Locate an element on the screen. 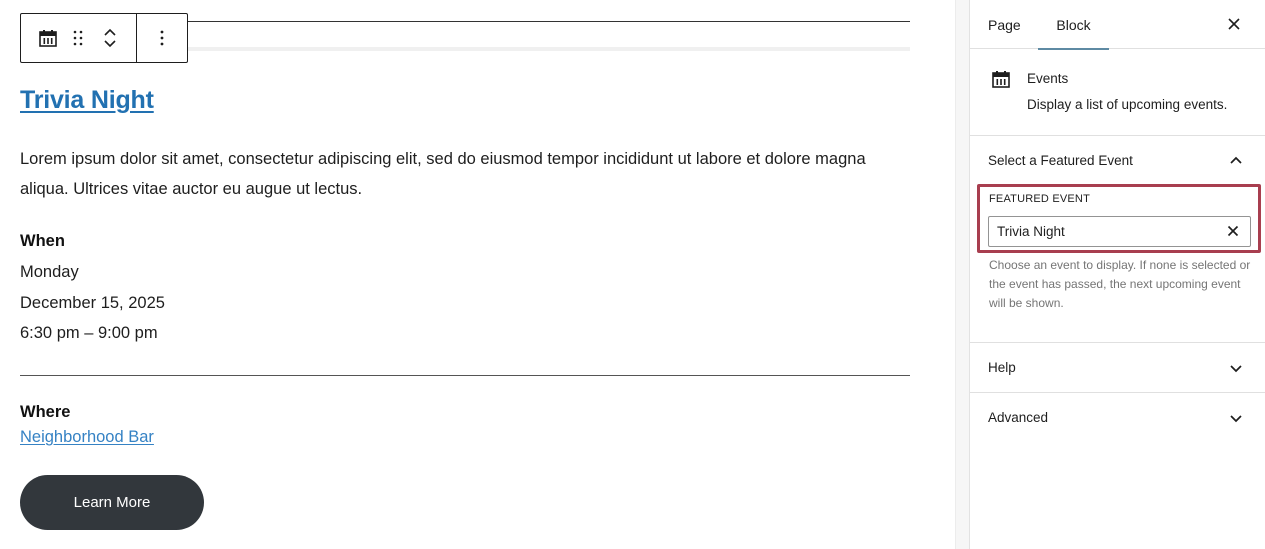 The width and height of the screenshot is (1265, 549). separator-block is located at coordinates (549, 21).